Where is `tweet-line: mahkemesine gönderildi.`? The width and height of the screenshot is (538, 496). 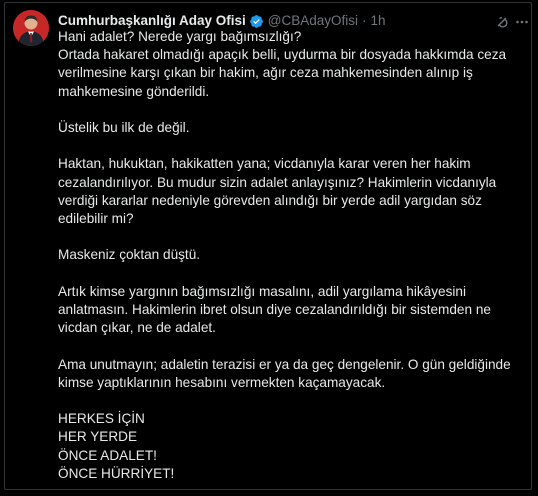 tweet-line: mahkemesine gönderildi. is located at coordinates (134, 91).